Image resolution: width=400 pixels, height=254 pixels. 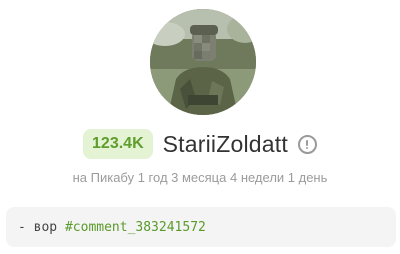 I want to click on name-row: 123.4K StariiZoldatt, so click(x=200, y=144).